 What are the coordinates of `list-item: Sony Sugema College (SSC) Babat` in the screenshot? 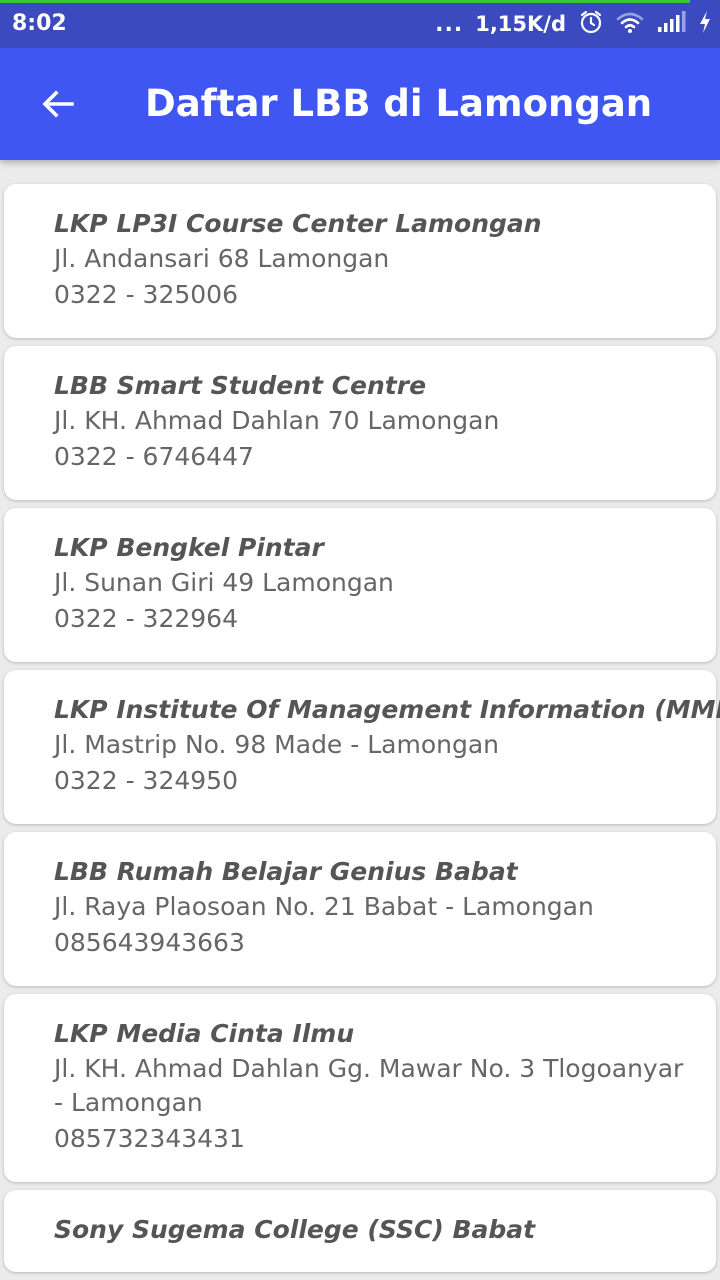 It's located at (360, 1231).